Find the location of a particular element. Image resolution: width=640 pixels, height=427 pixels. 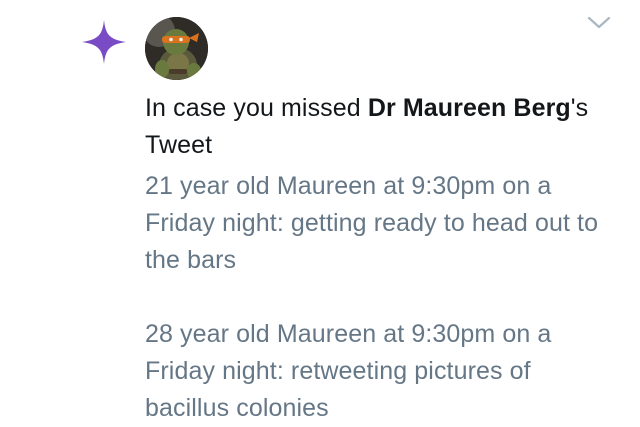

avatar is located at coordinates (176, 48).